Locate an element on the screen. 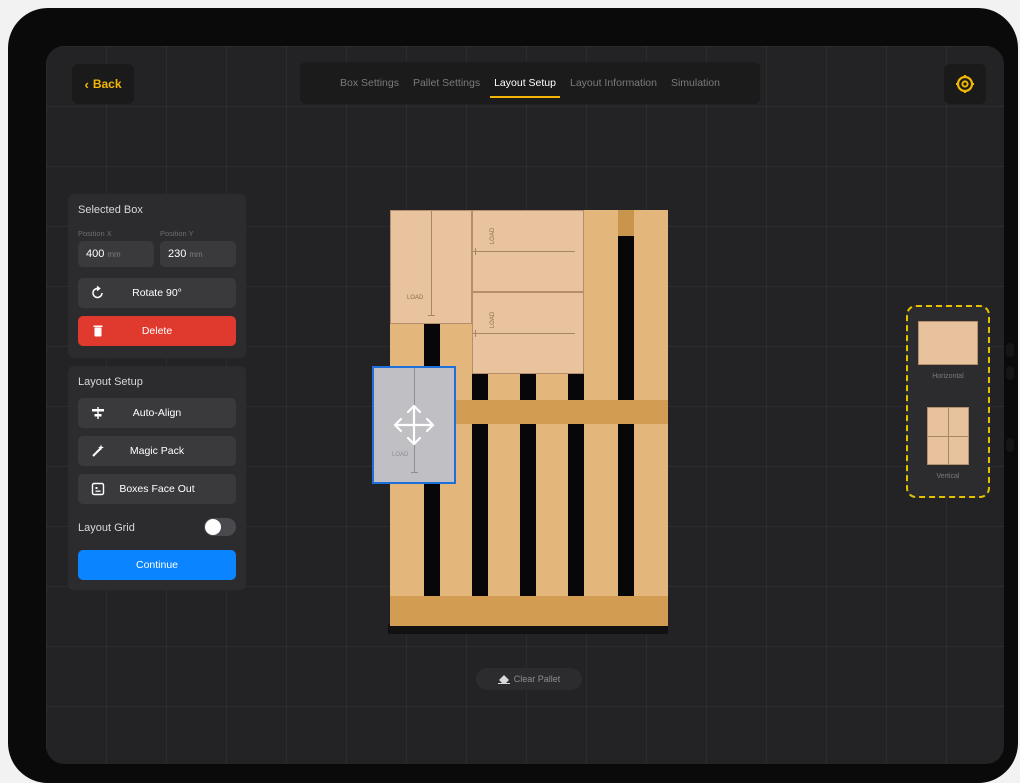 Image resolution: width=1020 pixels, height=783 pixels. toggle-knob is located at coordinates (213, 527).